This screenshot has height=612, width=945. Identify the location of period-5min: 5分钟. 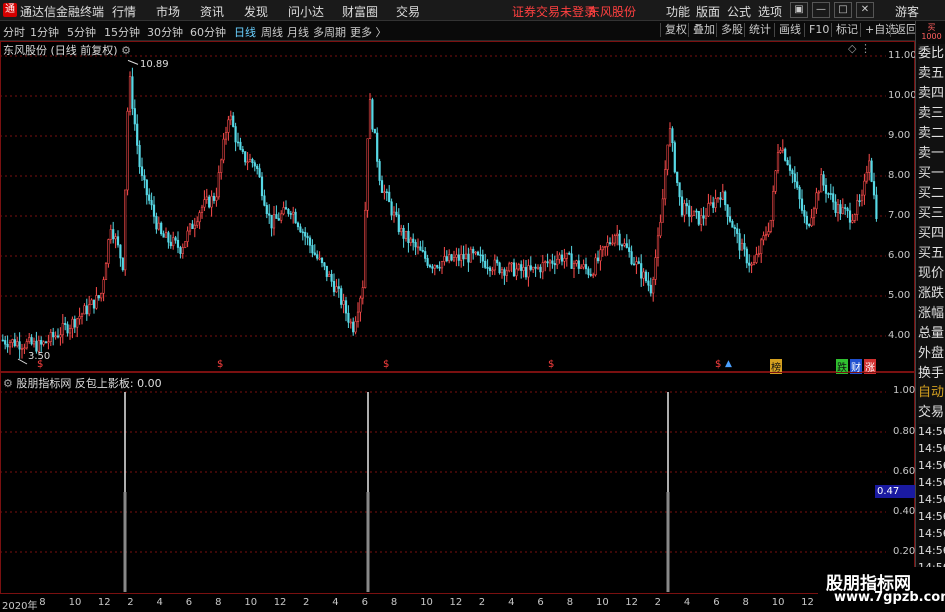
(81, 32).